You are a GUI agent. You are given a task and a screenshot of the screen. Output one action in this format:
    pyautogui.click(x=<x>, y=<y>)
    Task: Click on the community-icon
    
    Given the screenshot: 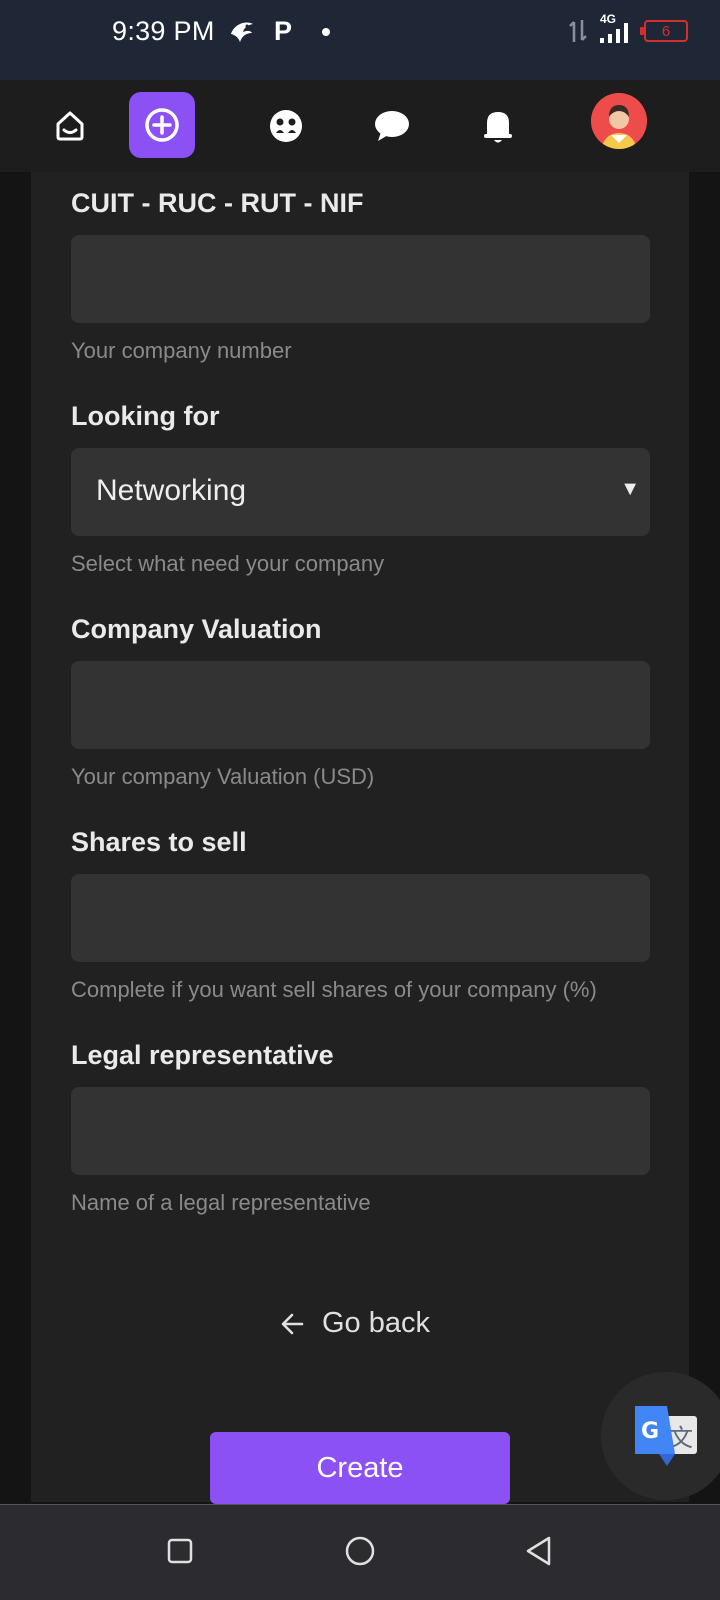 What is the action you would take?
    pyautogui.click(x=286, y=126)
    